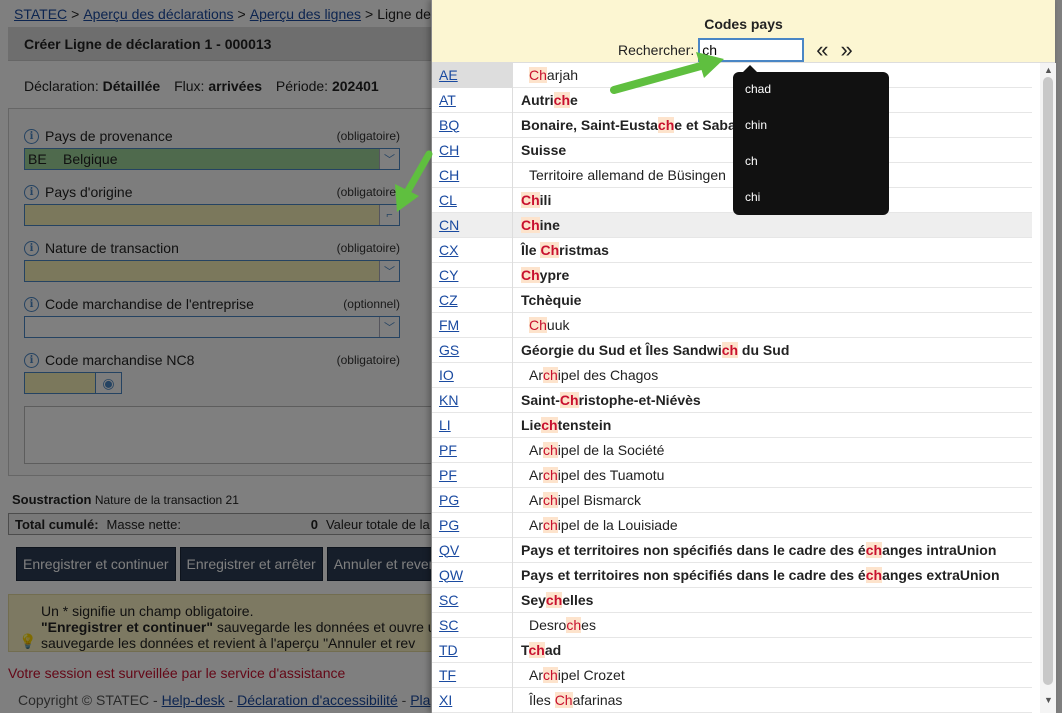 Image resolution: width=1062 pixels, height=713 pixels. Describe the element at coordinates (1048, 381) in the screenshot. I see `scrollbar-thumb` at that location.